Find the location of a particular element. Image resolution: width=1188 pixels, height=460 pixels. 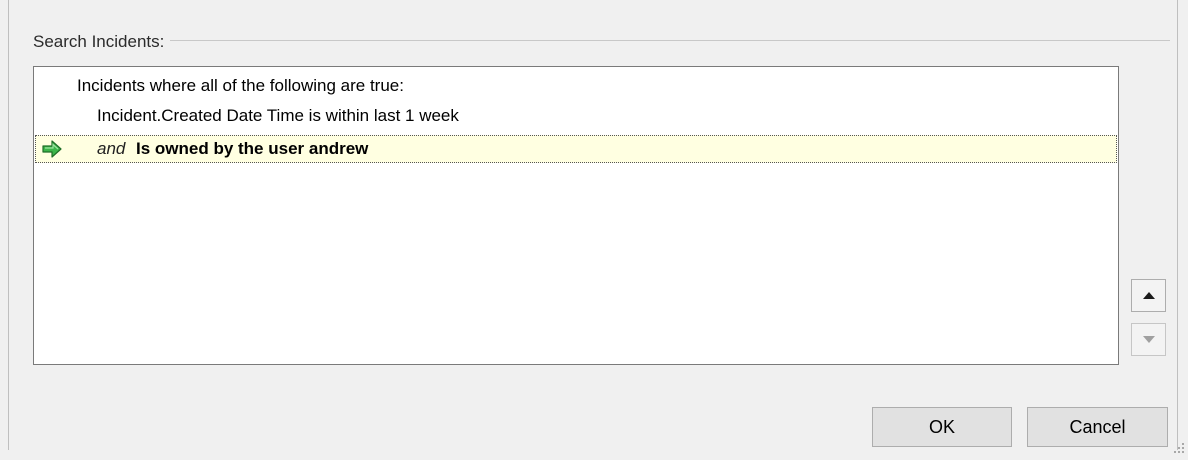

ok-button: OK is located at coordinates (942, 427).